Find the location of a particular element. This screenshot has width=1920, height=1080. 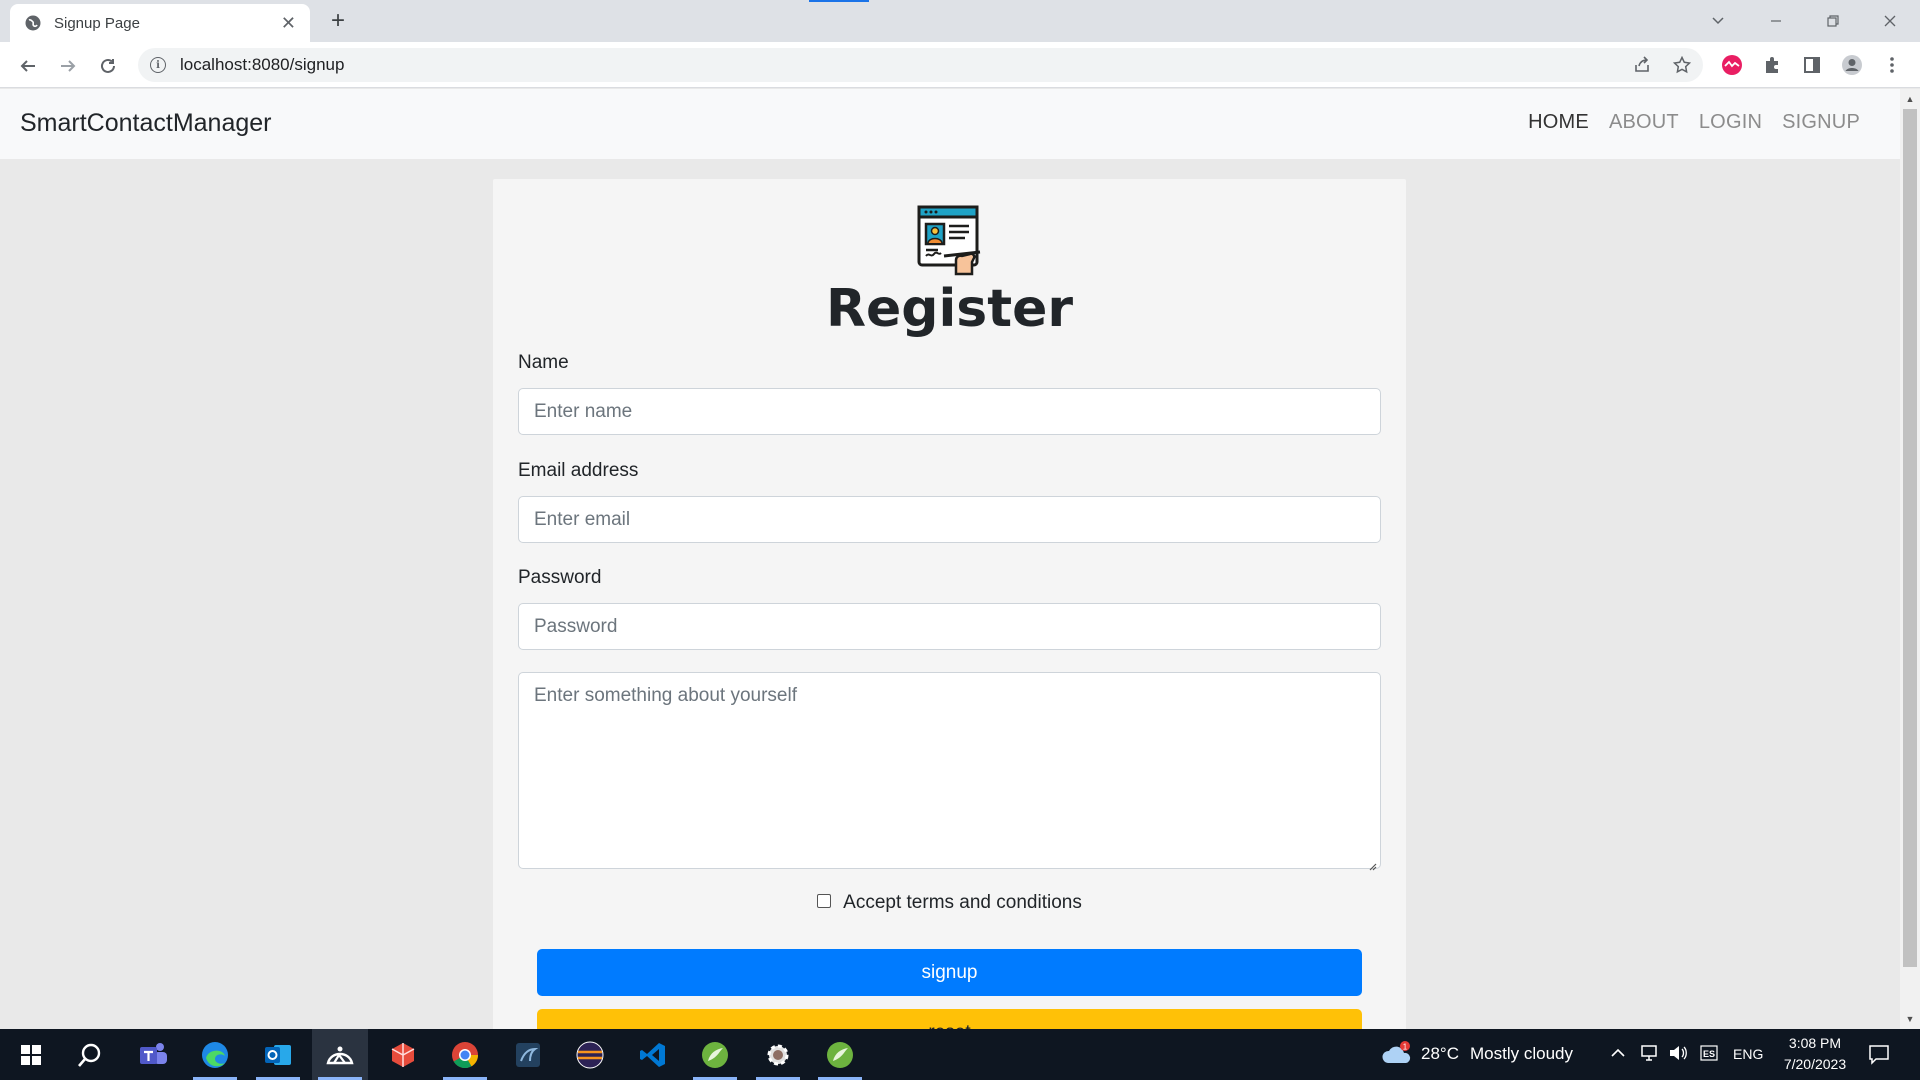

register-heading: Register is located at coordinates (949, 309).